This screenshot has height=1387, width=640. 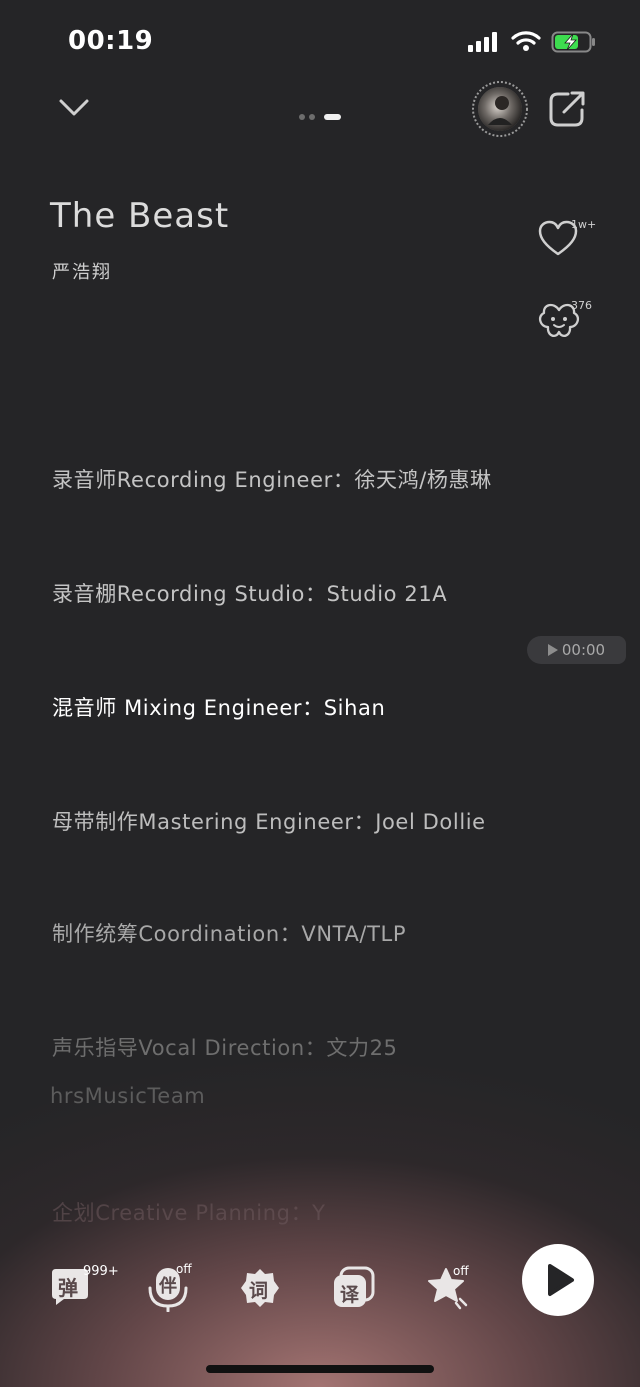 I want to click on lyric-line: 企划Creative Planning：Y, so click(x=189, y=1212).